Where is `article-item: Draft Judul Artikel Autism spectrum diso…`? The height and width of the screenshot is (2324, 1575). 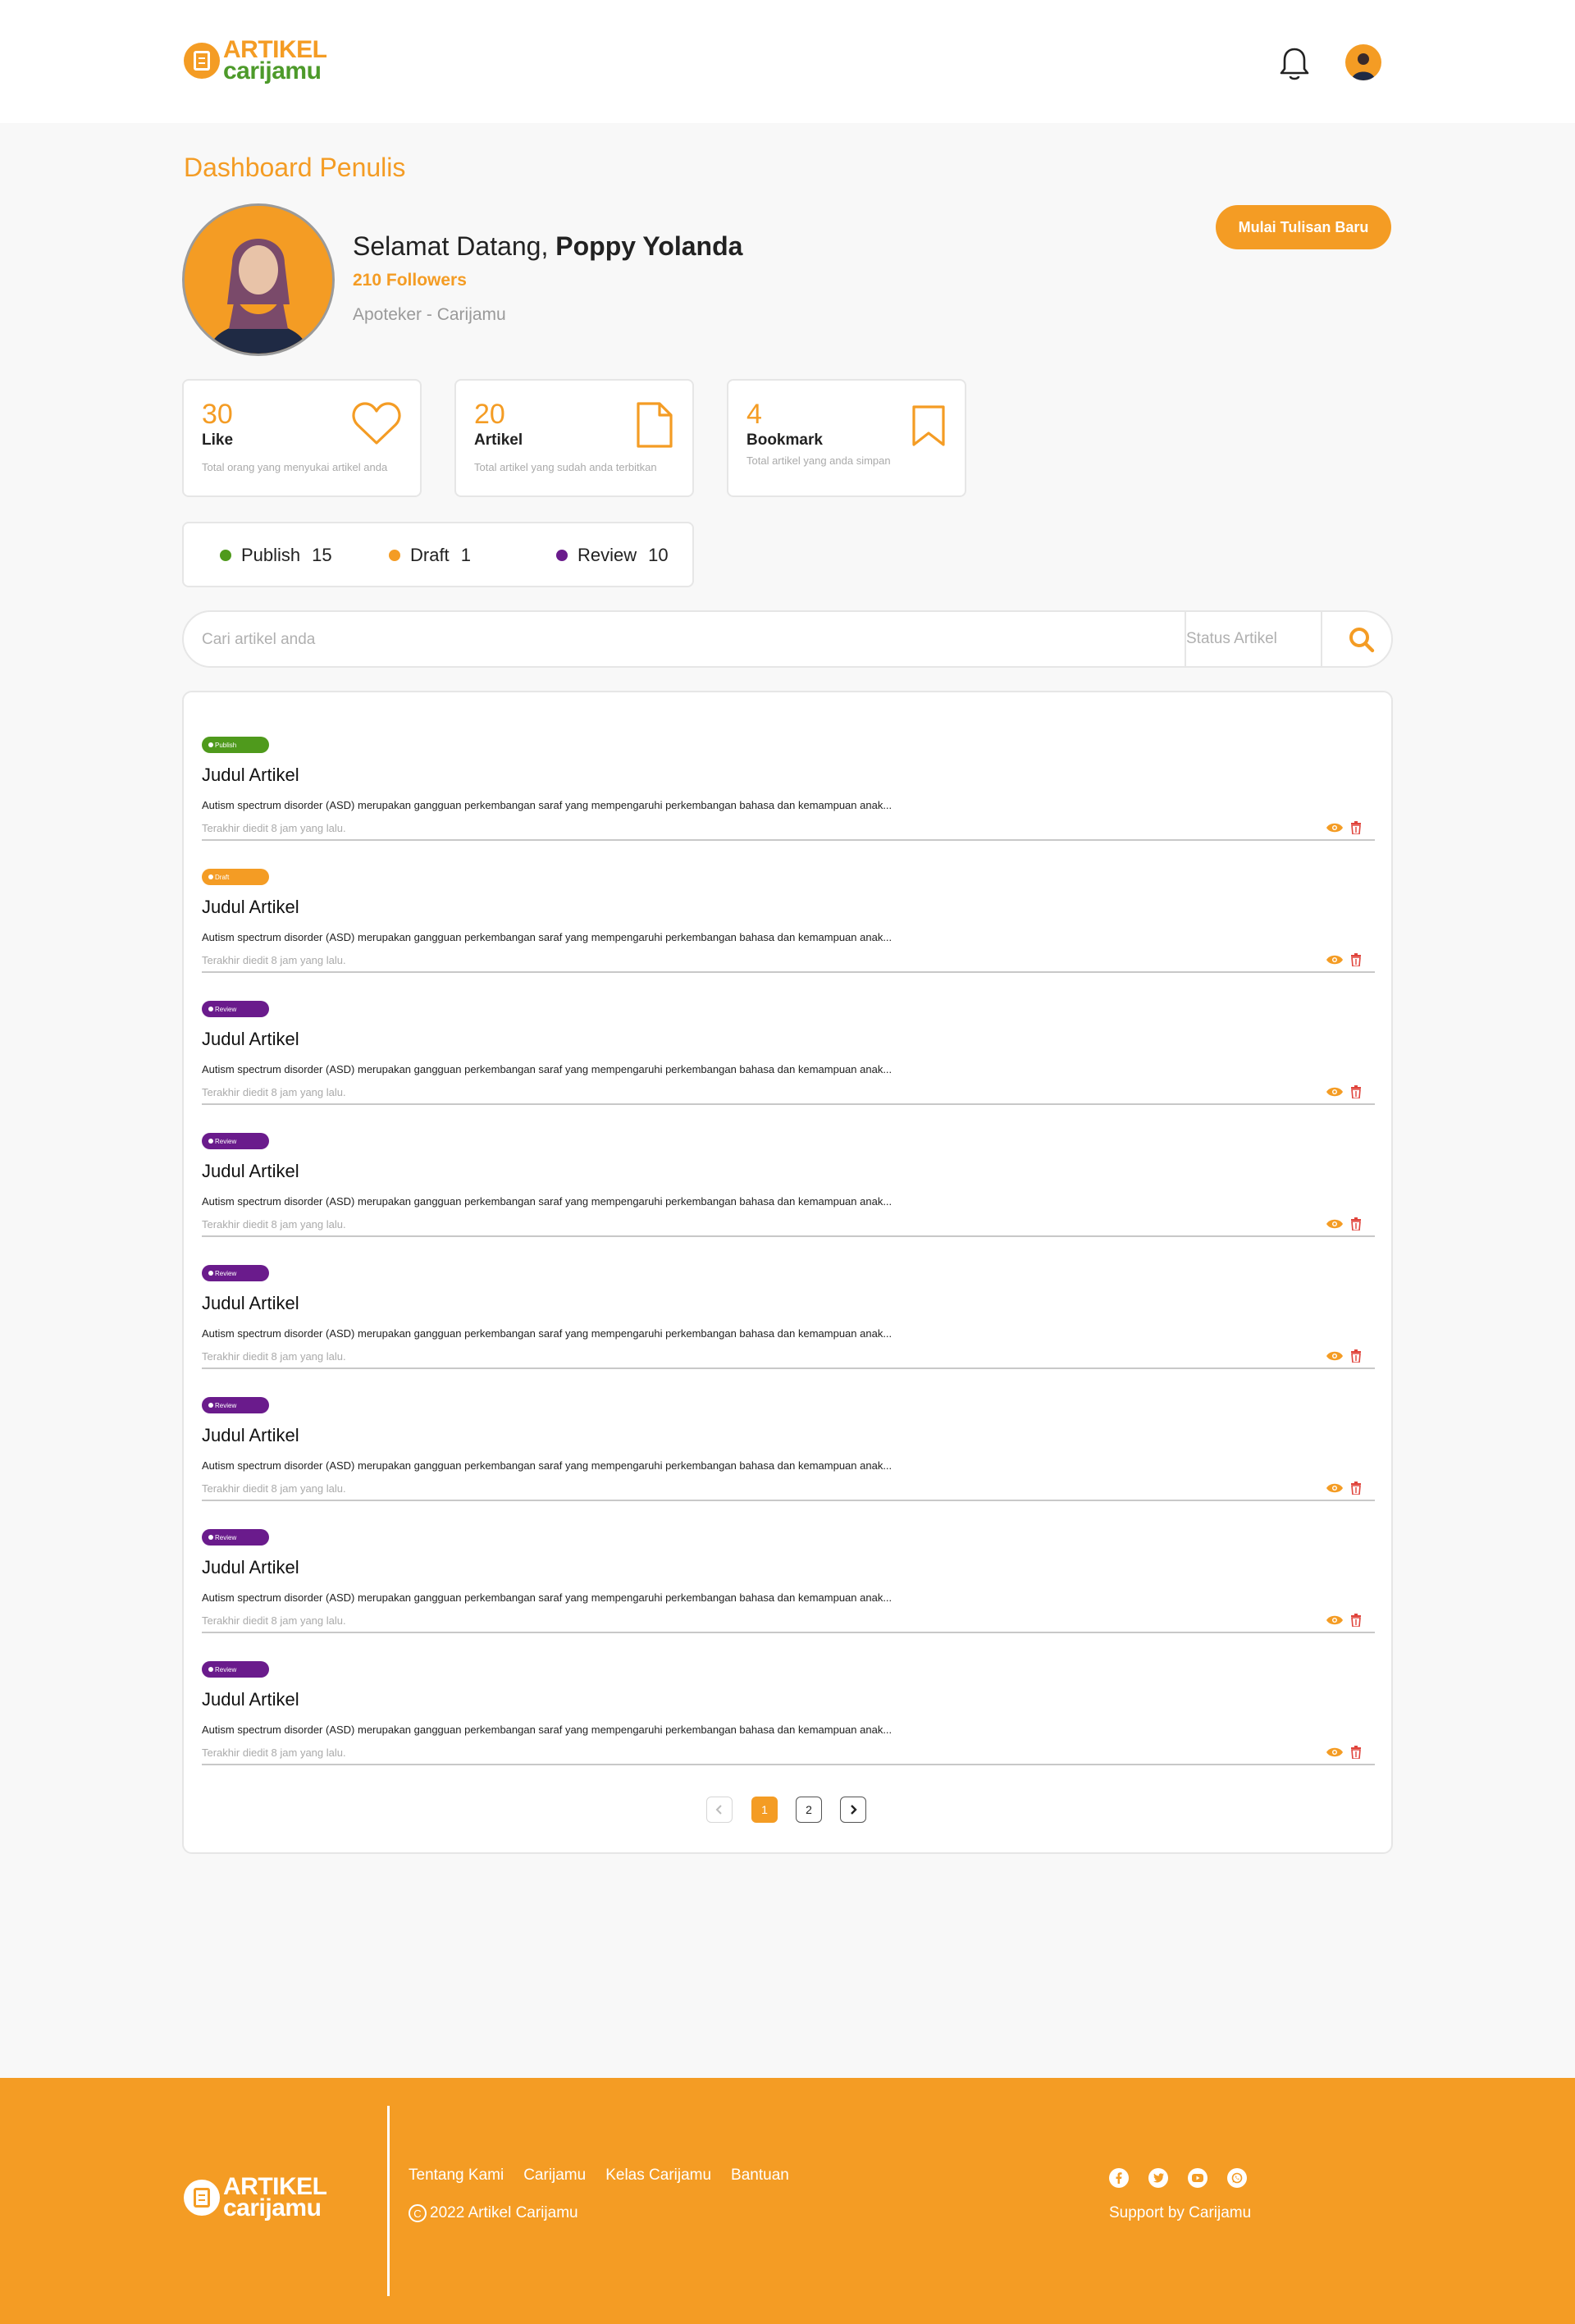 article-item: Draft Judul Artikel Autism spectrum diso… is located at coordinates (789, 907).